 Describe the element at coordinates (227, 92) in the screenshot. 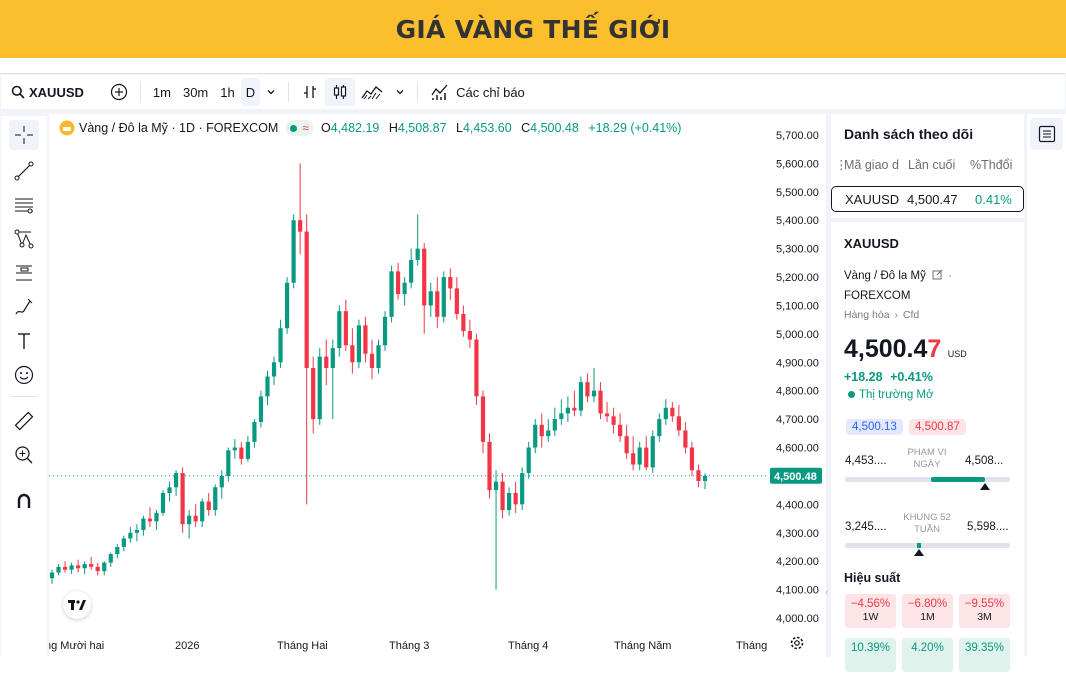

I see `interval-1h: 1h` at that location.